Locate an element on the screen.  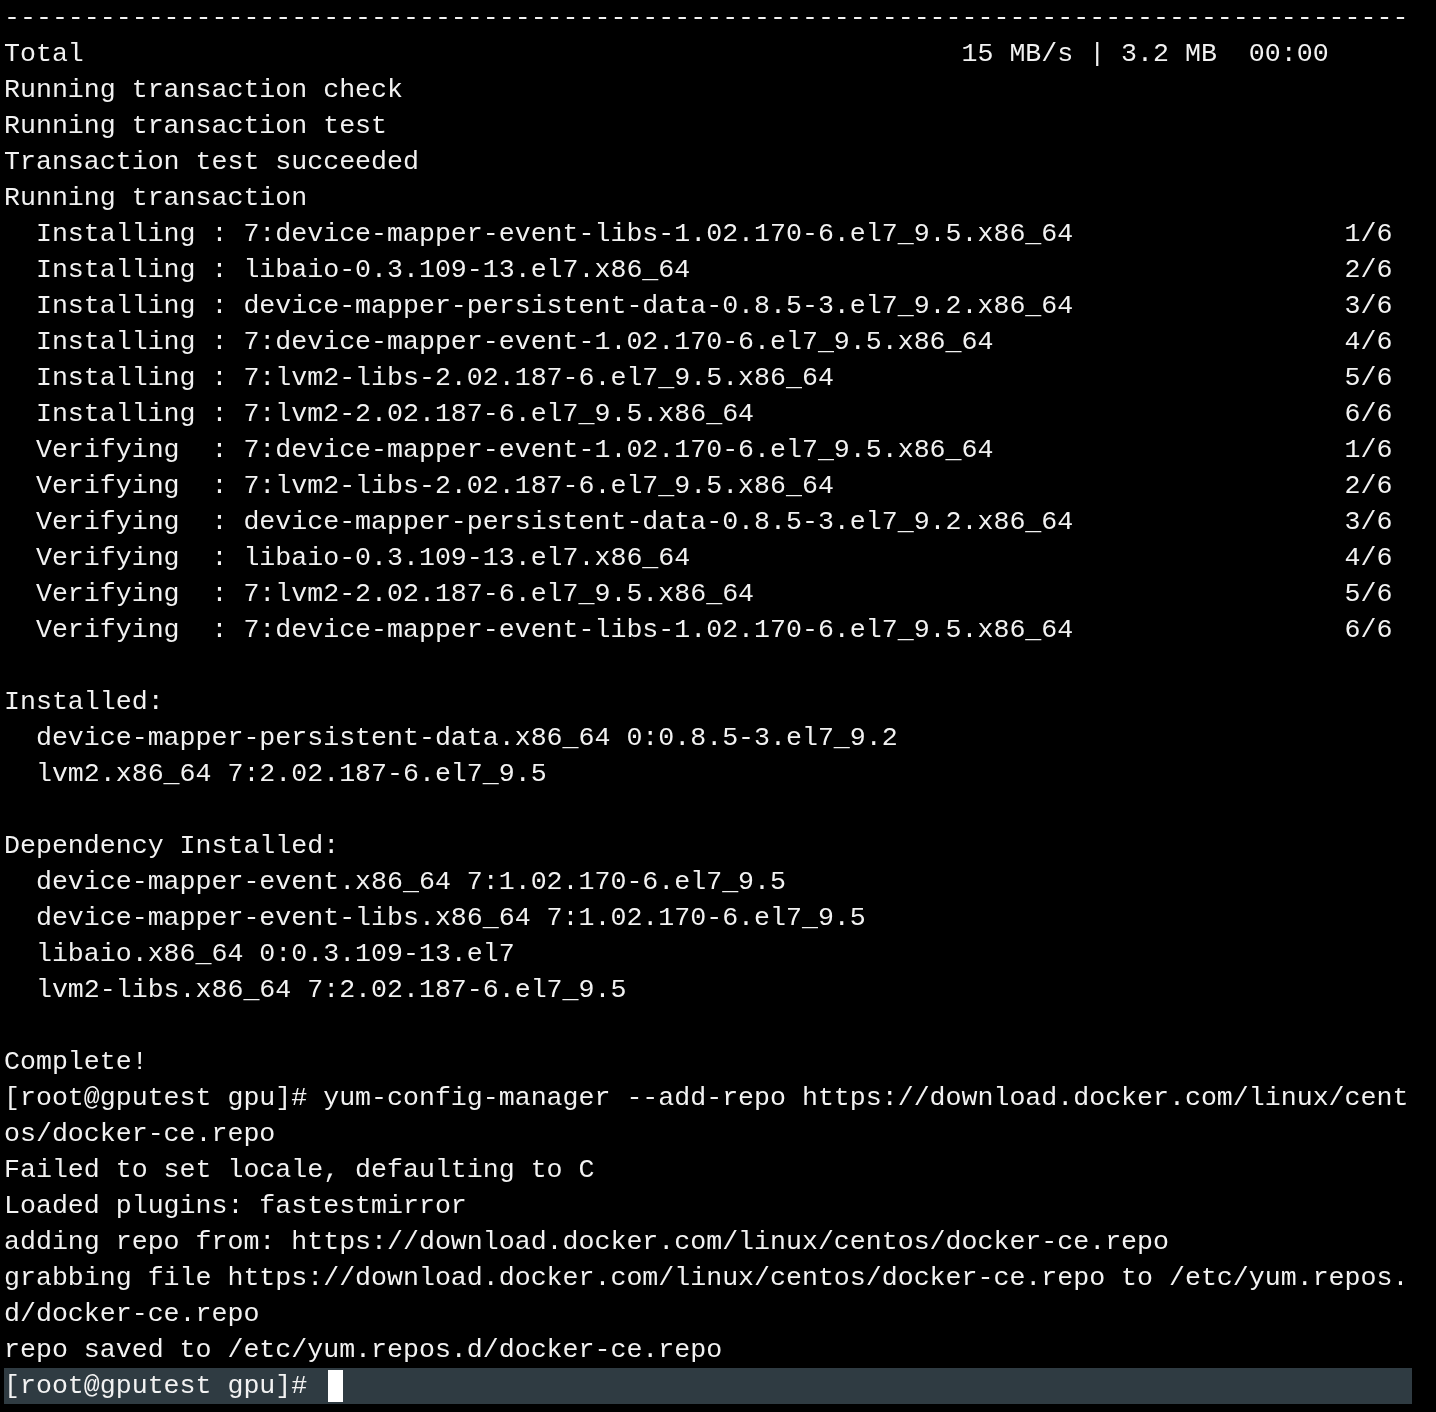
terminal-line: Running transaction test is located at coordinates (195, 126).